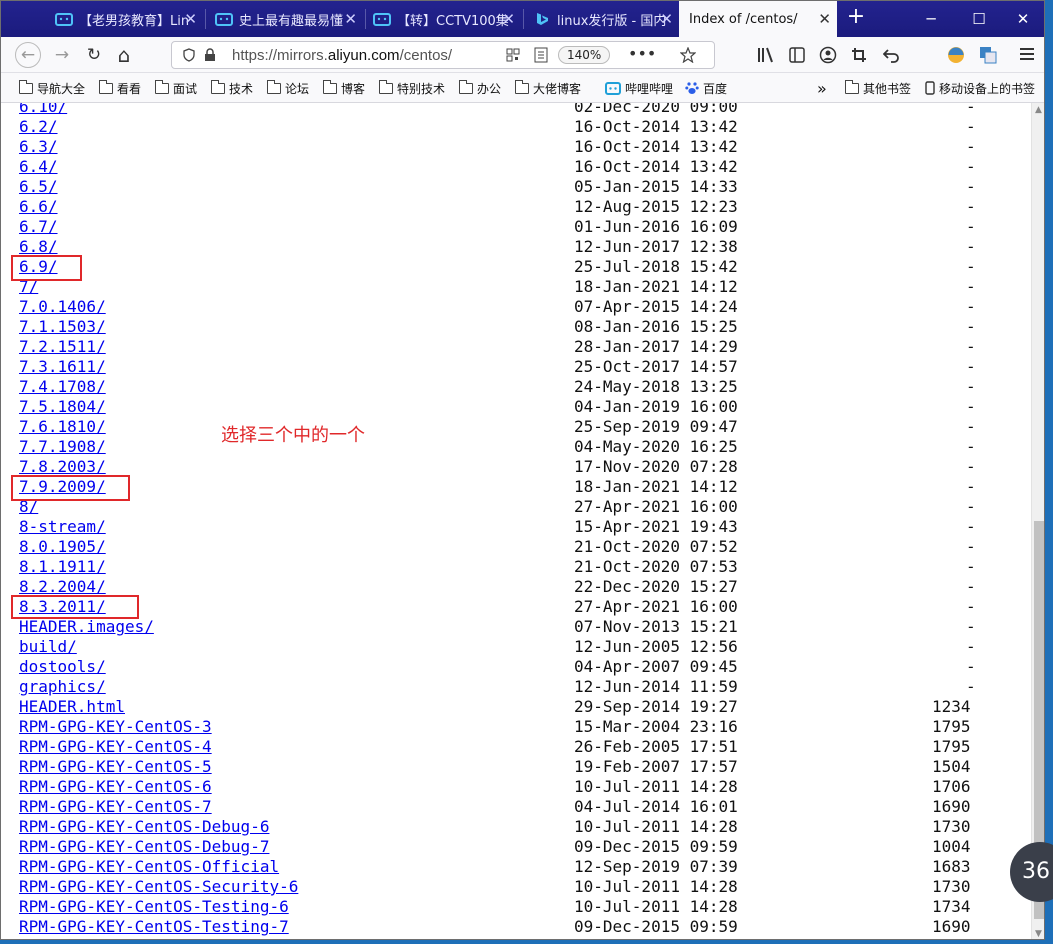  Describe the element at coordinates (38, 187) in the screenshot. I see `entry-link: 6.5/` at that location.